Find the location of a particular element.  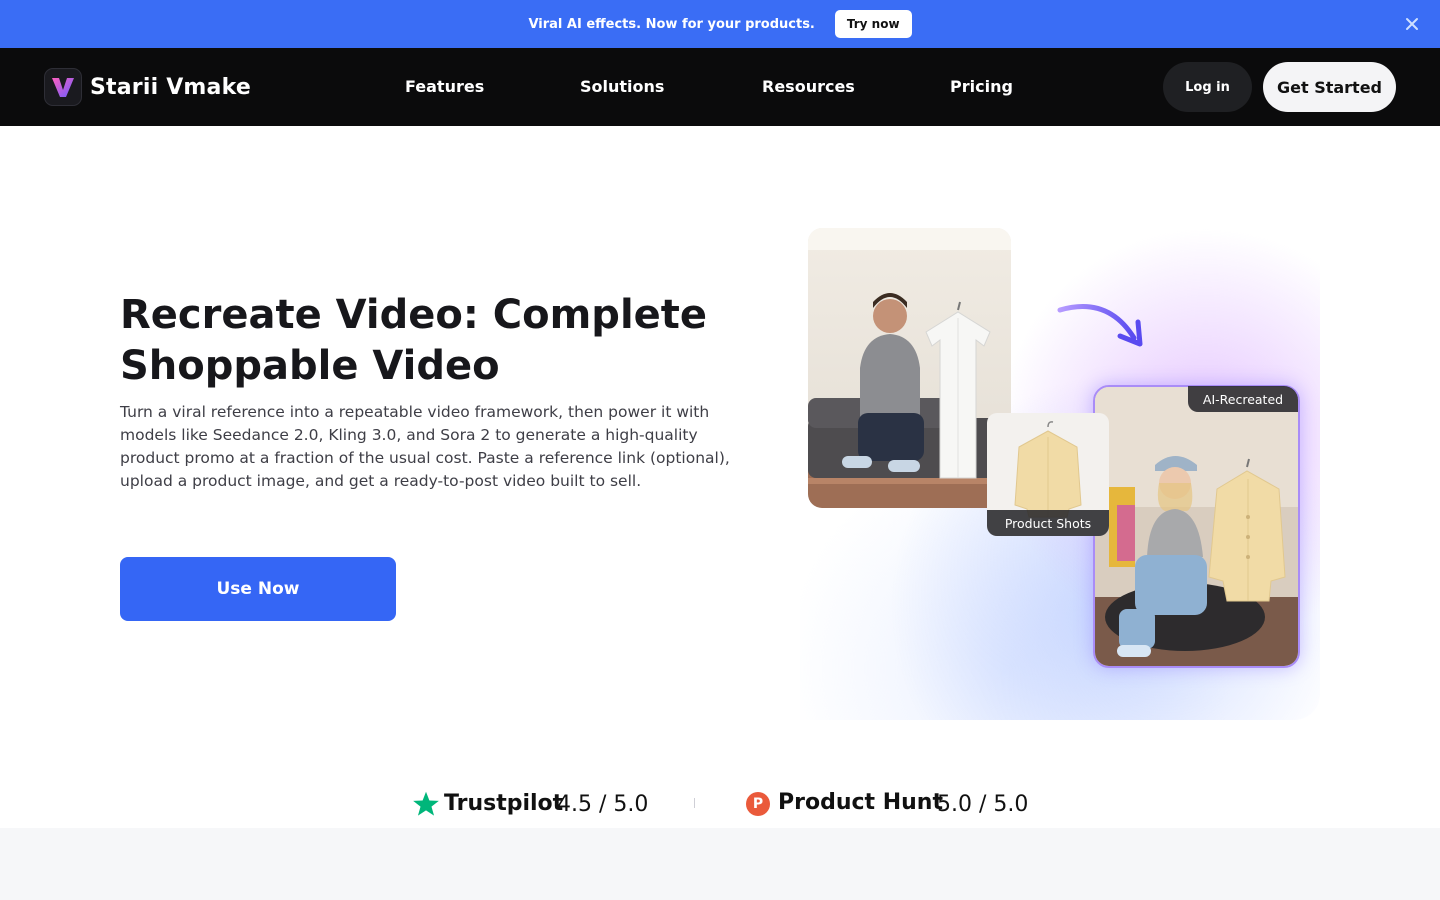

producthunt-icon: P is located at coordinates (758, 804).